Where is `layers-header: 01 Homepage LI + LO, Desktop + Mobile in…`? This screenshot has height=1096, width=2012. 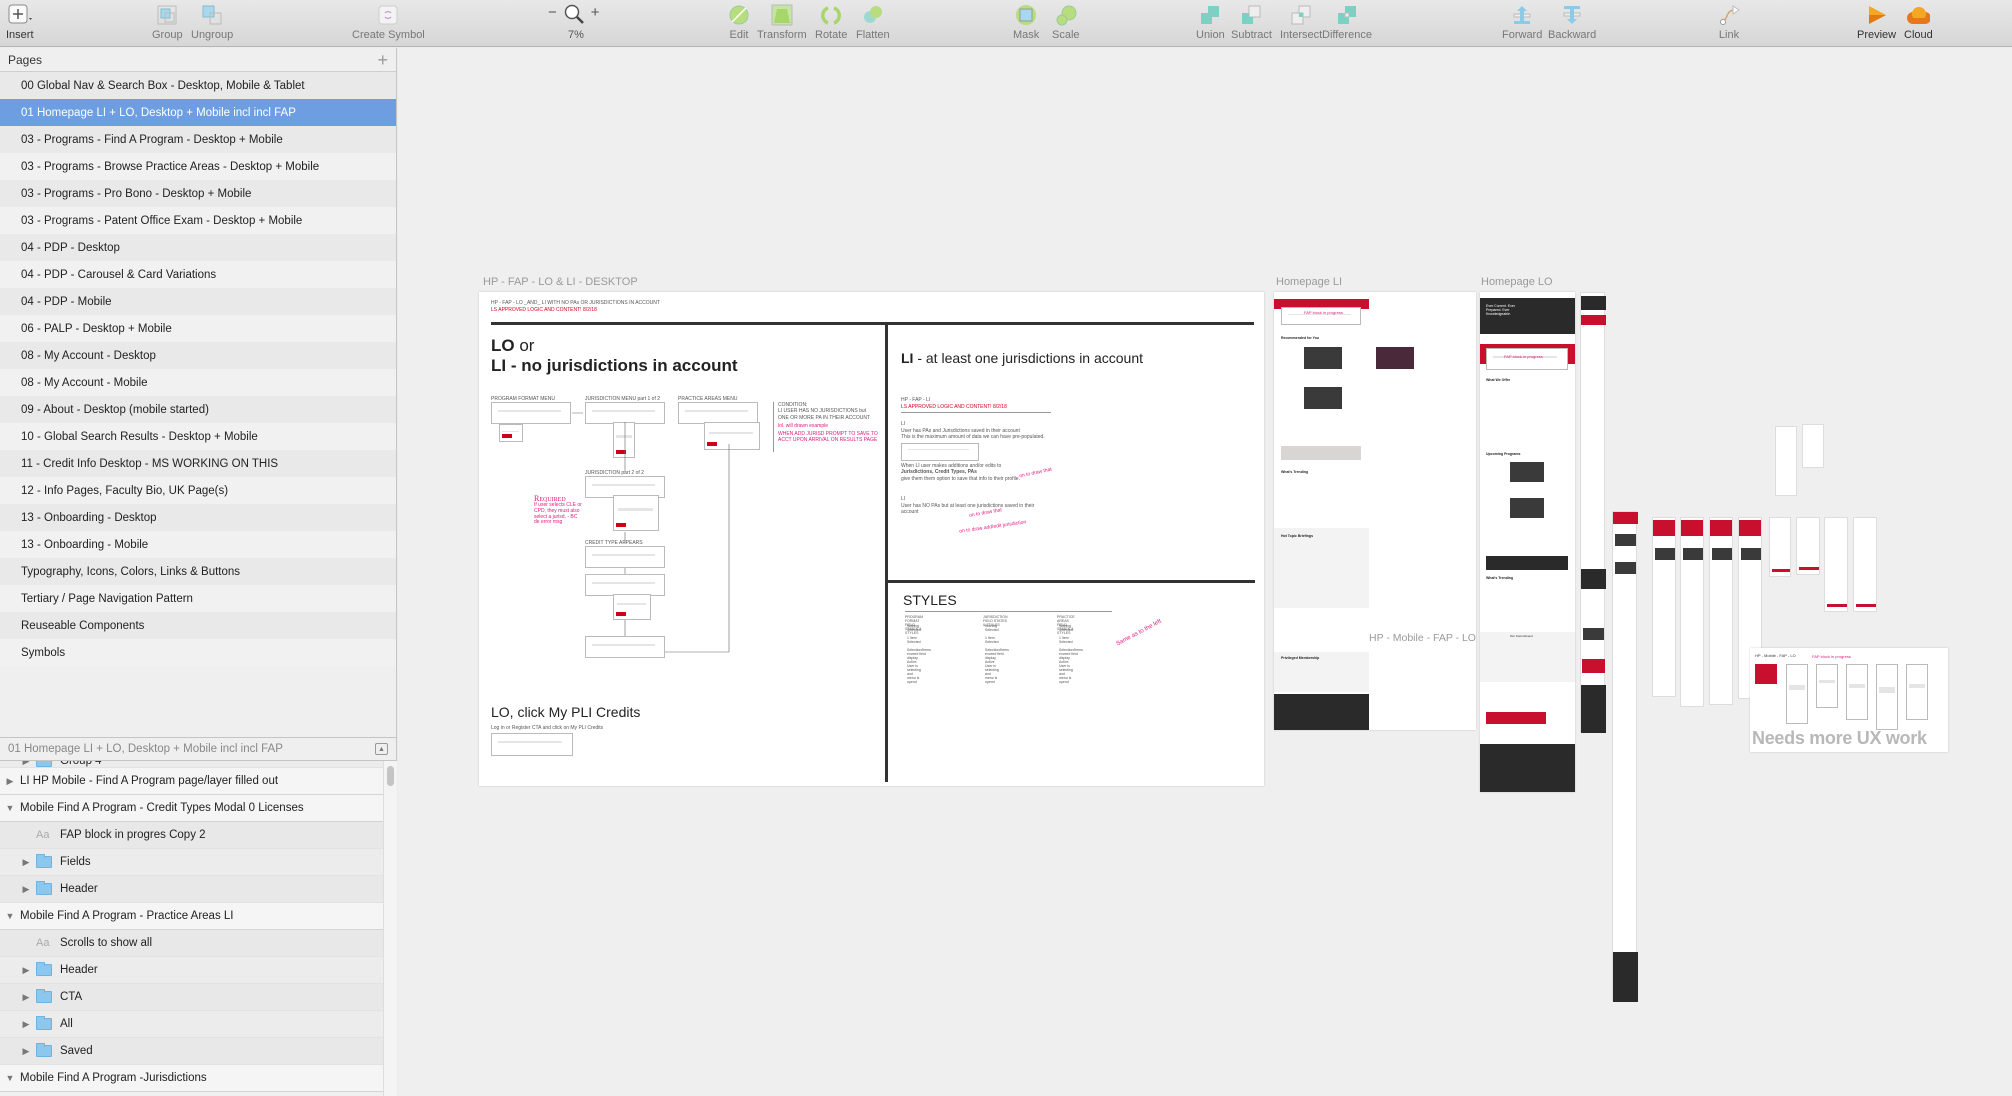 layers-header: 01 Homepage LI + LO, Desktop + Mobile in… is located at coordinates (198, 749).